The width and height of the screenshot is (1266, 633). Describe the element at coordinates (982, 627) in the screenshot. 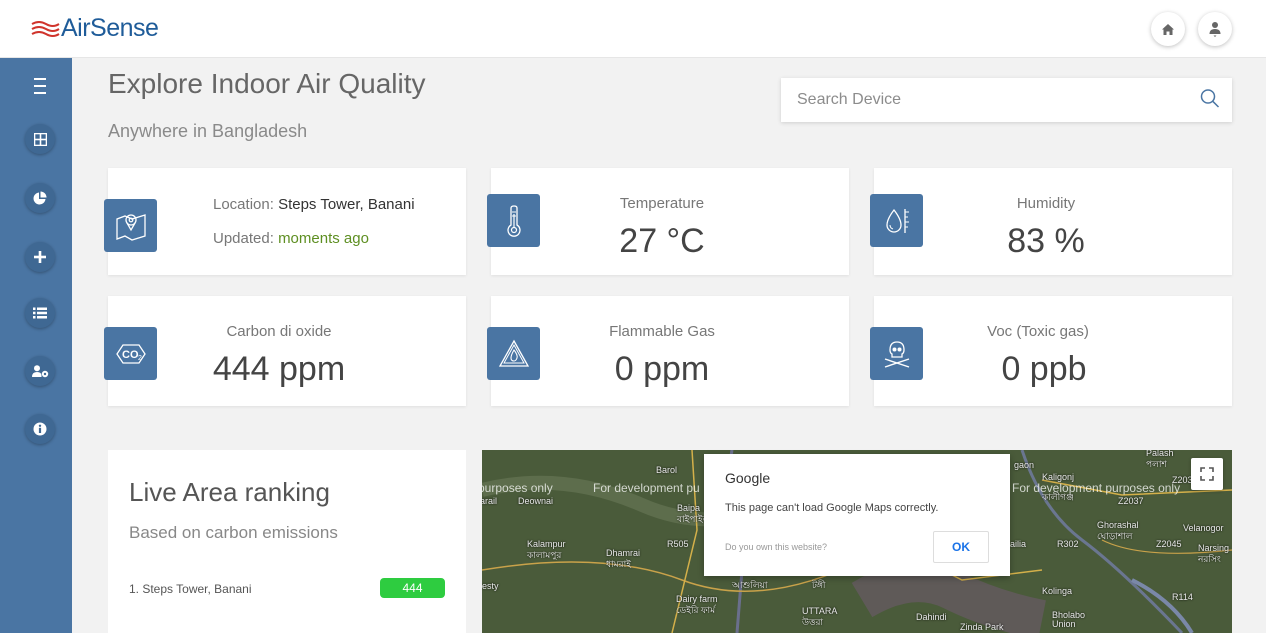

I see `map-place-label: Zinda Park` at that location.